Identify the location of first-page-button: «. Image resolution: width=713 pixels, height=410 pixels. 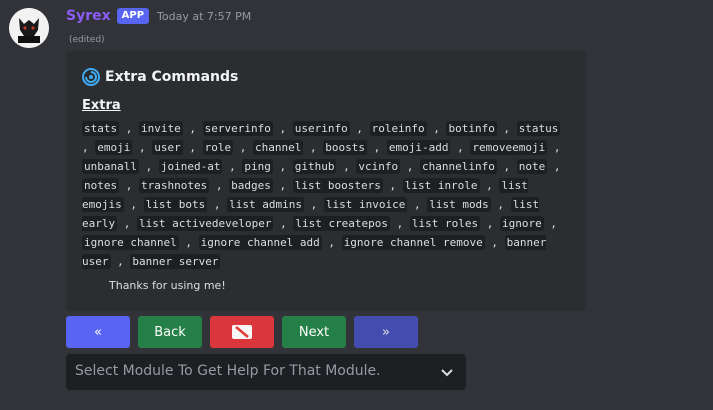
(98, 332).